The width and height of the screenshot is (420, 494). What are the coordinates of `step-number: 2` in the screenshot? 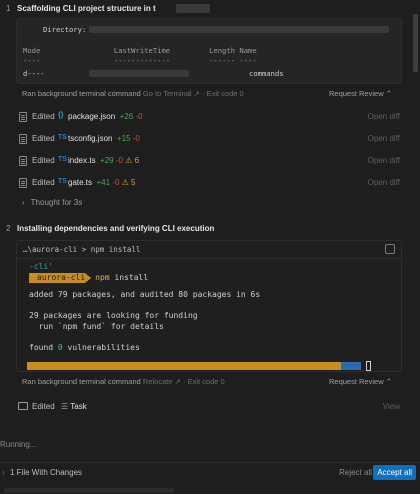 It's located at (8, 228).